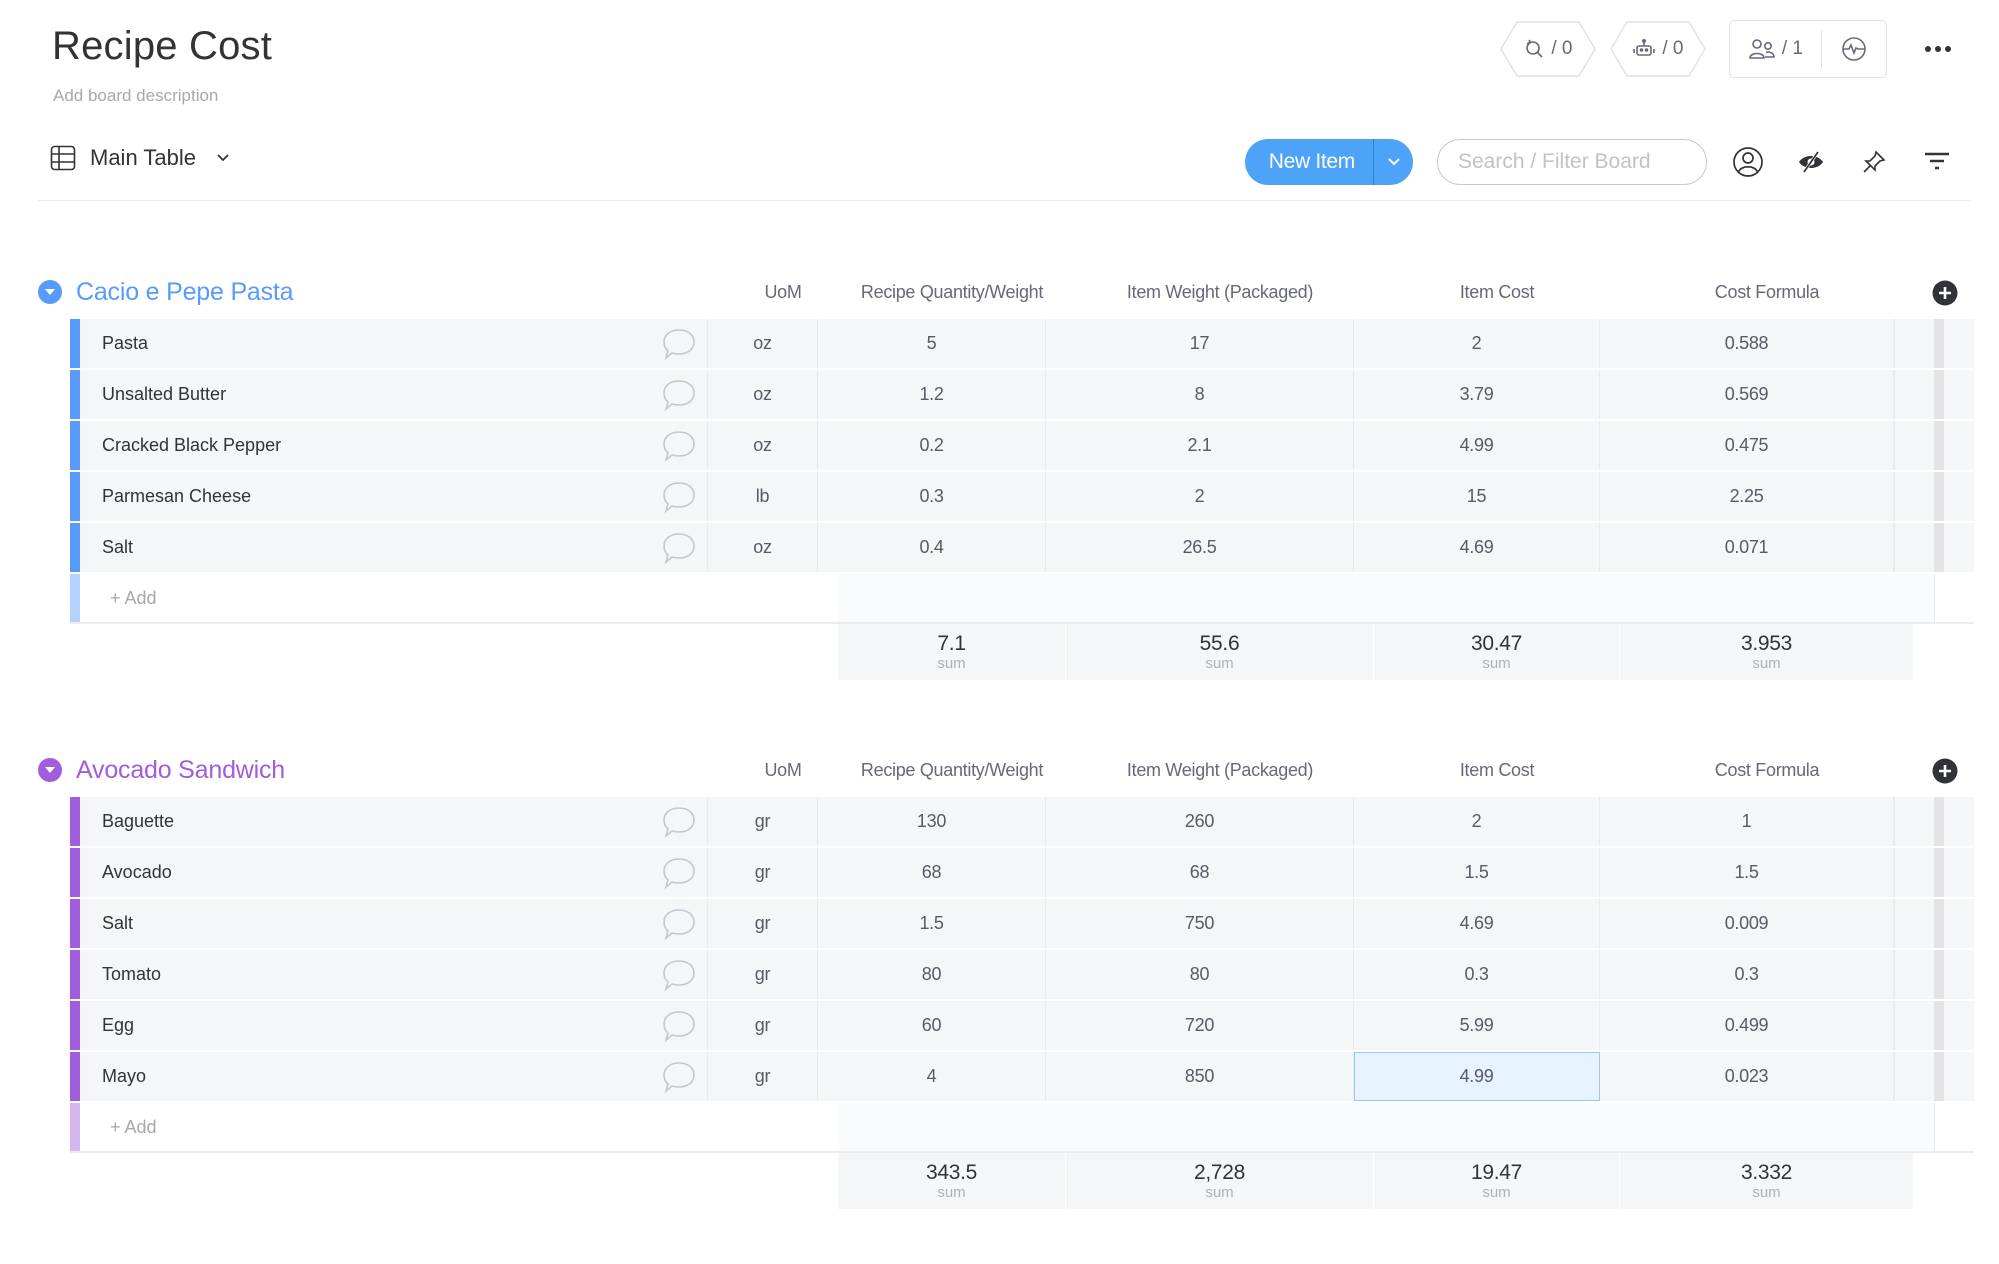  Describe the element at coordinates (1477, 496) in the screenshot. I see `cell-item-cost: 15` at that location.